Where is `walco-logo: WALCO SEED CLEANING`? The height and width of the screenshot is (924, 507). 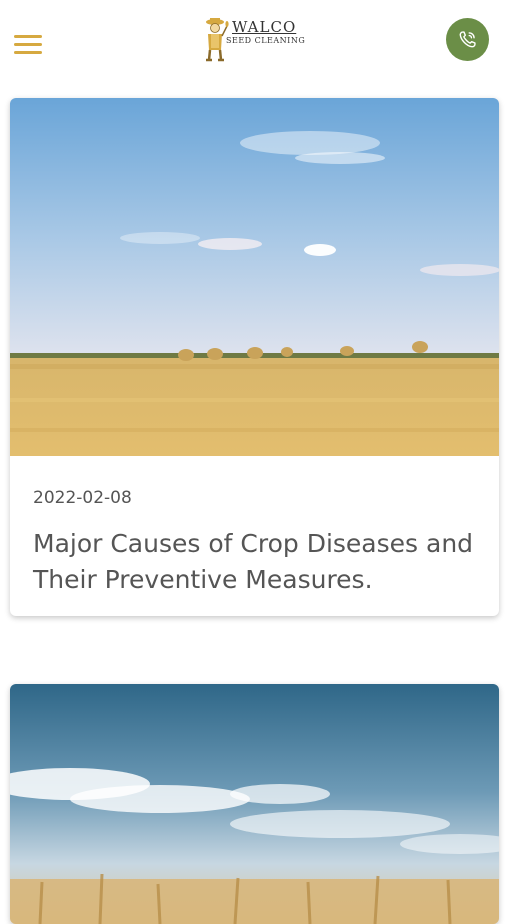
walco-logo: WALCO SEED CLEANING is located at coordinates (256, 39).